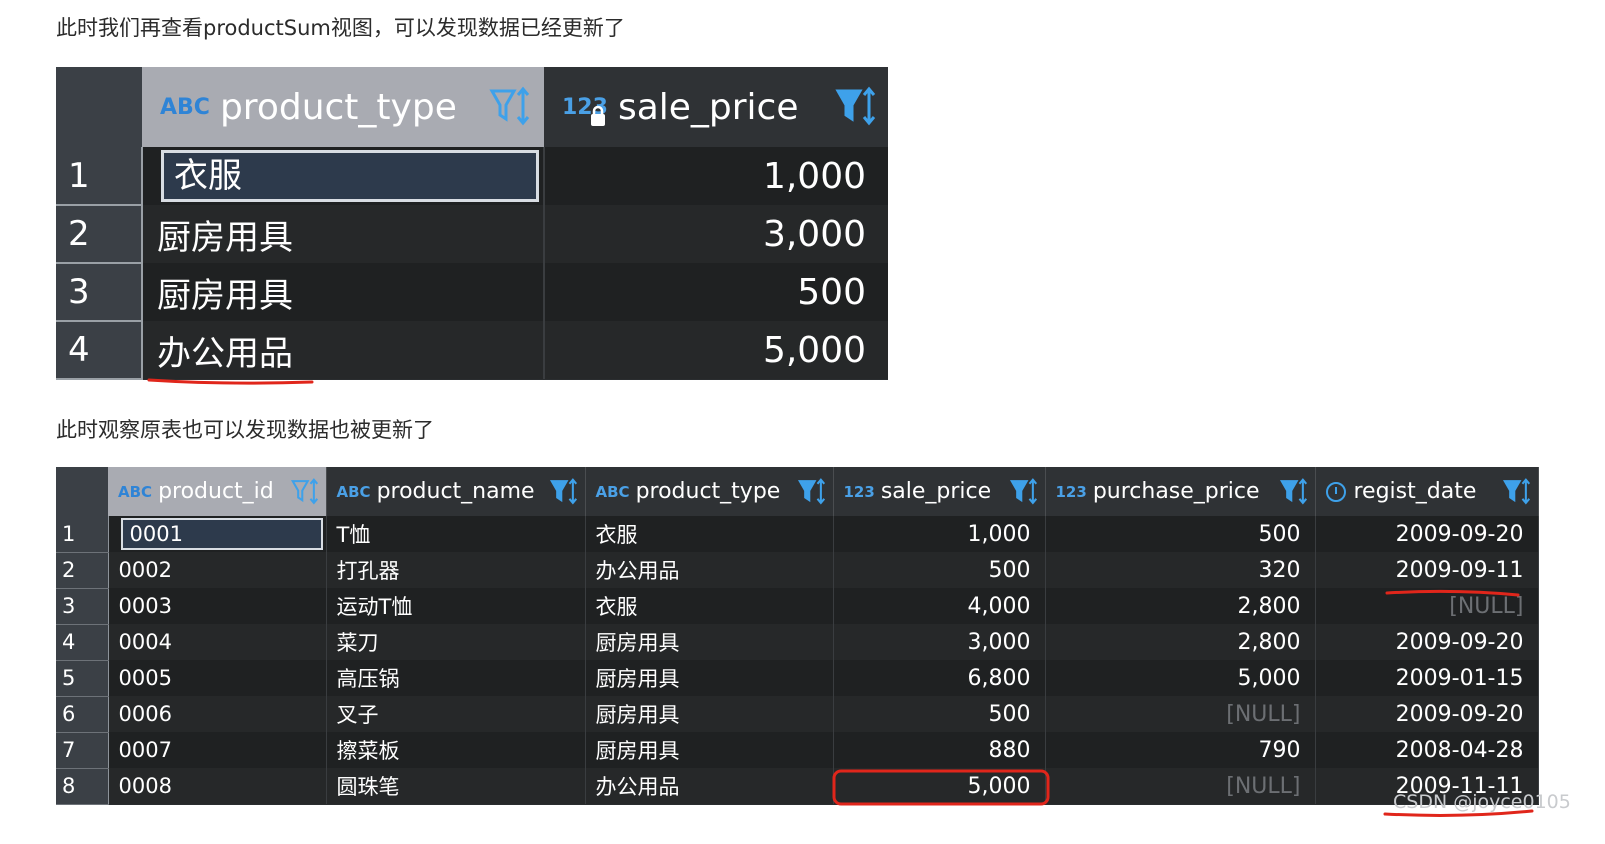 The height and width of the screenshot is (844, 1605). Describe the element at coordinates (716, 350) in the screenshot. I see `cell-sale-price: 5,000` at that location.